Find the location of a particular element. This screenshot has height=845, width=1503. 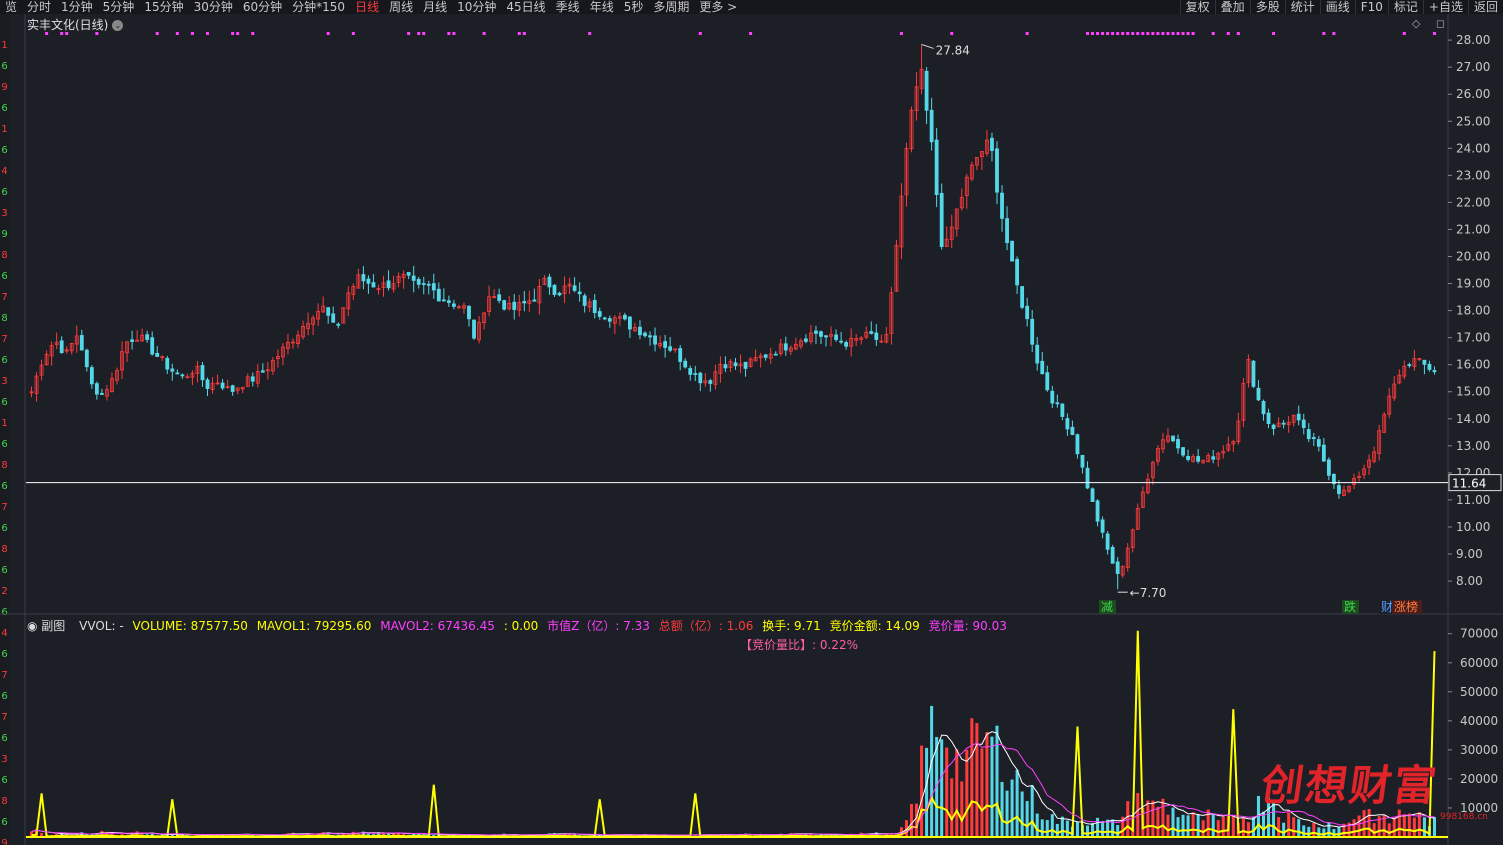

y-tick-label: 8.00 is located at coordinates (1469, 581).